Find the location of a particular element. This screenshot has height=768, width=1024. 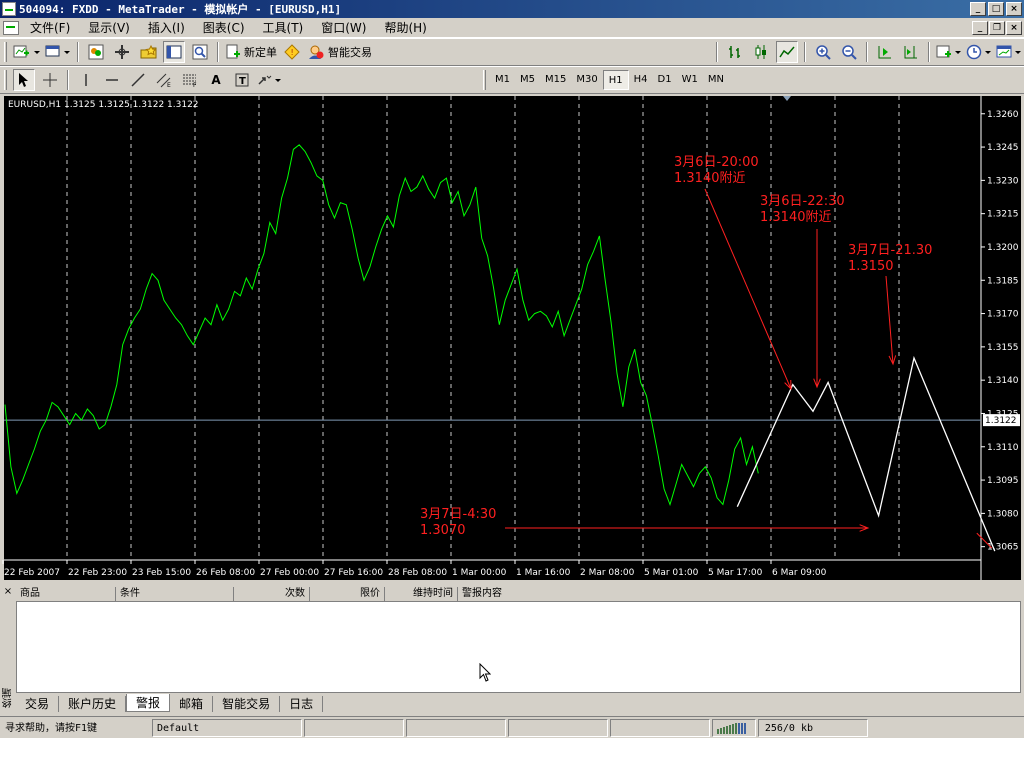

navigator-star-icon is located at coordinates (148, 51).